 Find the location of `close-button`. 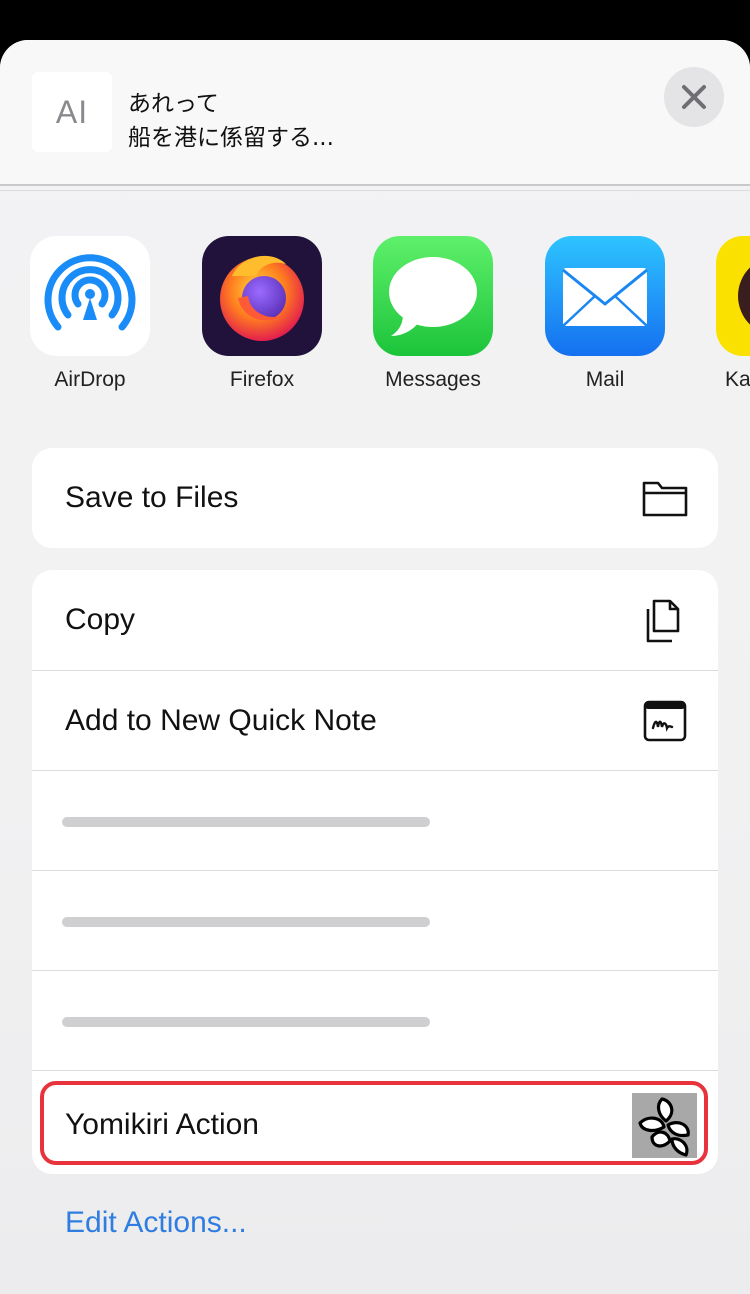

close-button is located at coordinates (694, 97).